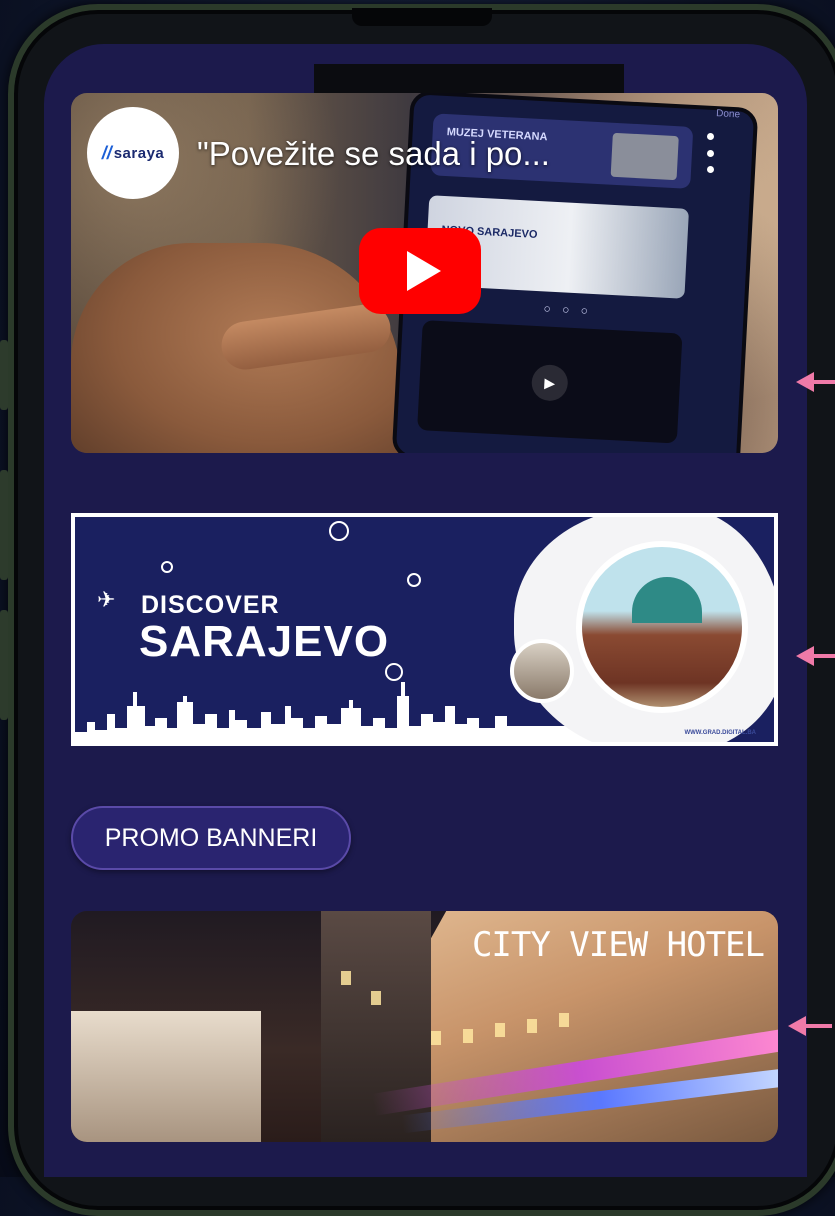  Describe the element at coordinates (264, 641) in the screenshot. I see `banner-line-sarajevo: SARAJEVO` at that location.